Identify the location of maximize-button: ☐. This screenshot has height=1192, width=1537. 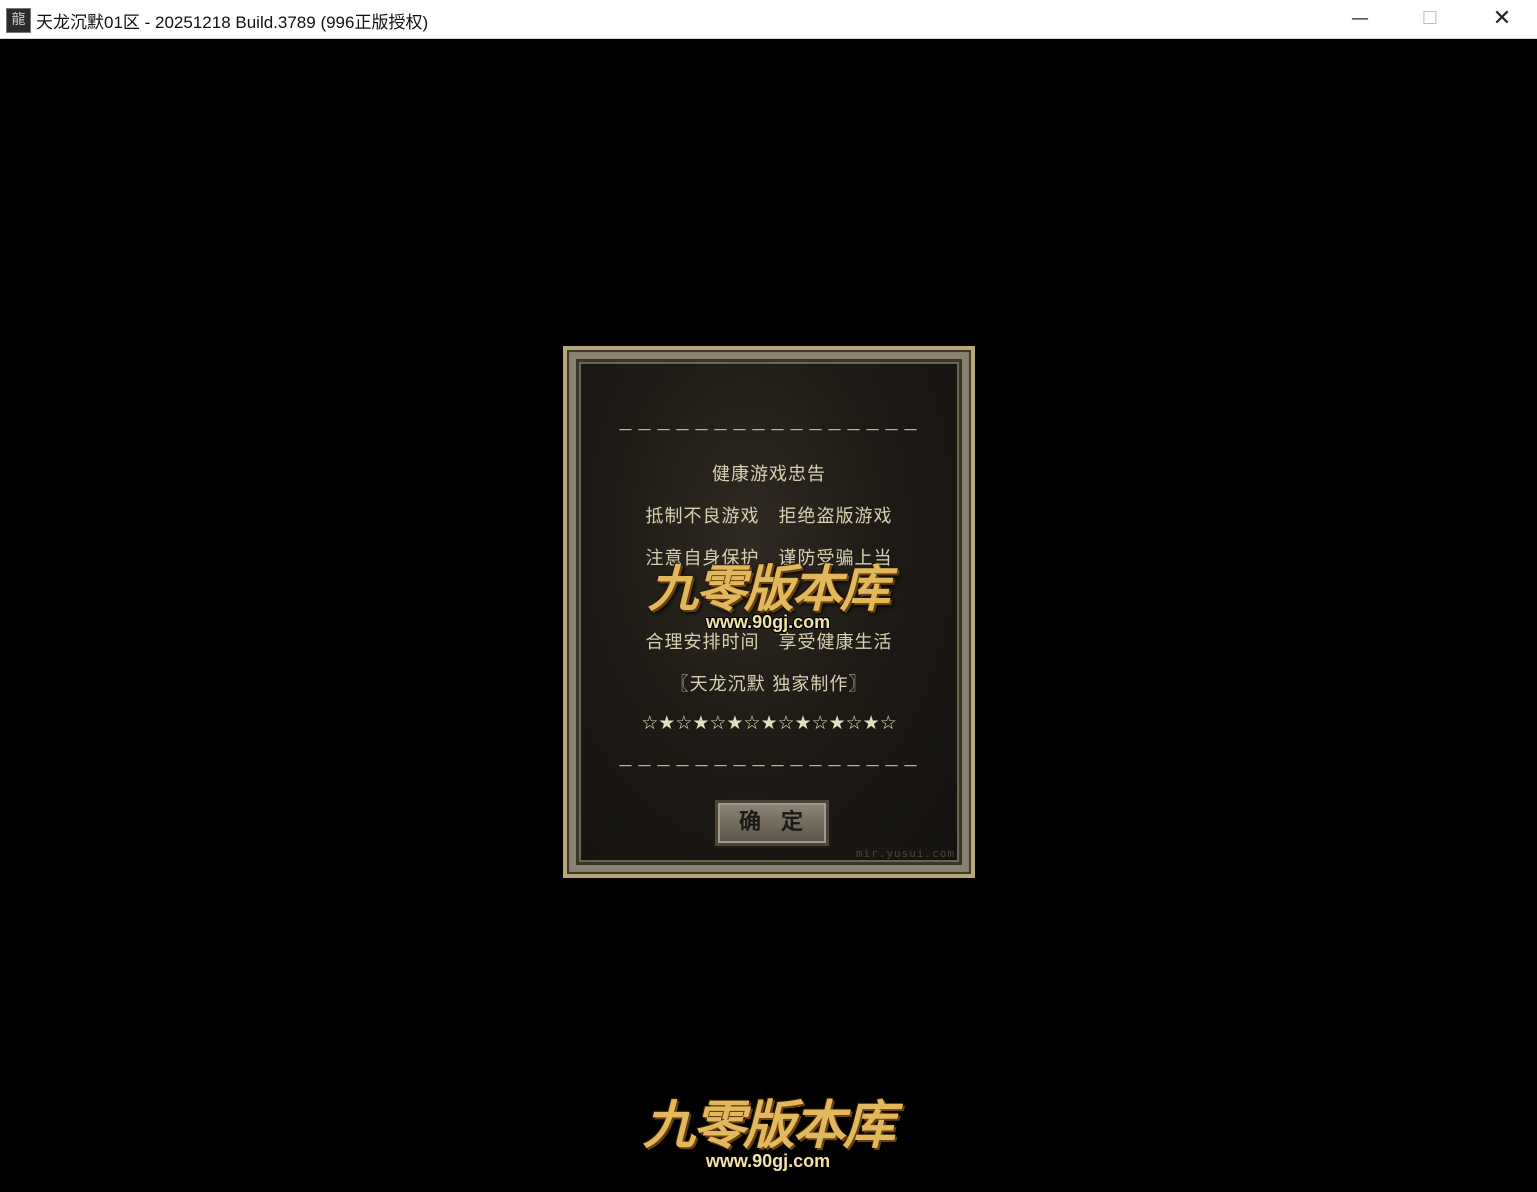
(1430, 19).